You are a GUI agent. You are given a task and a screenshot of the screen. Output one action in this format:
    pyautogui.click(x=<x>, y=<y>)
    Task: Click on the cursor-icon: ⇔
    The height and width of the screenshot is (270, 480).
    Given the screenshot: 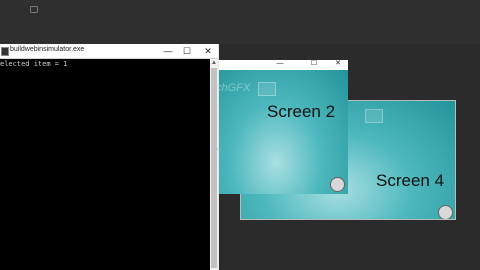 What is the action you would take?
    pyautogui.click(x=219, y=148)
    